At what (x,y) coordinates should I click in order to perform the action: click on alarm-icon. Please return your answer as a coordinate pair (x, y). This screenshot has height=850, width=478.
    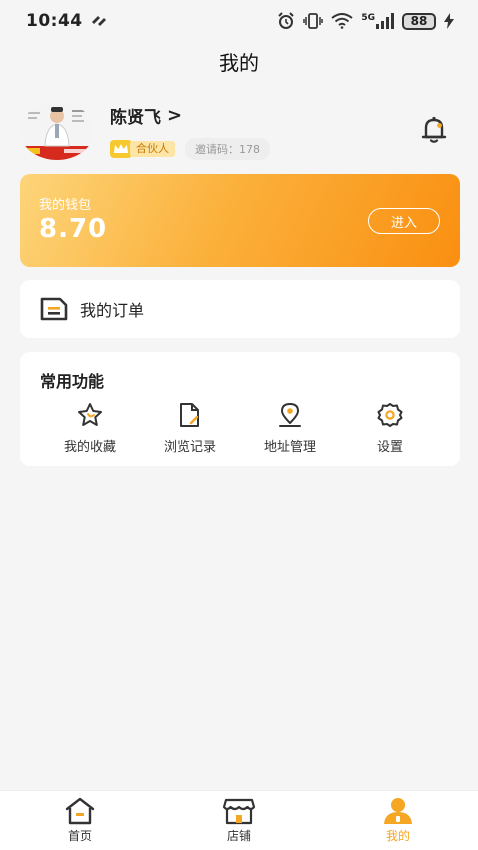
    Looking at the image, I should click on (286, 20).